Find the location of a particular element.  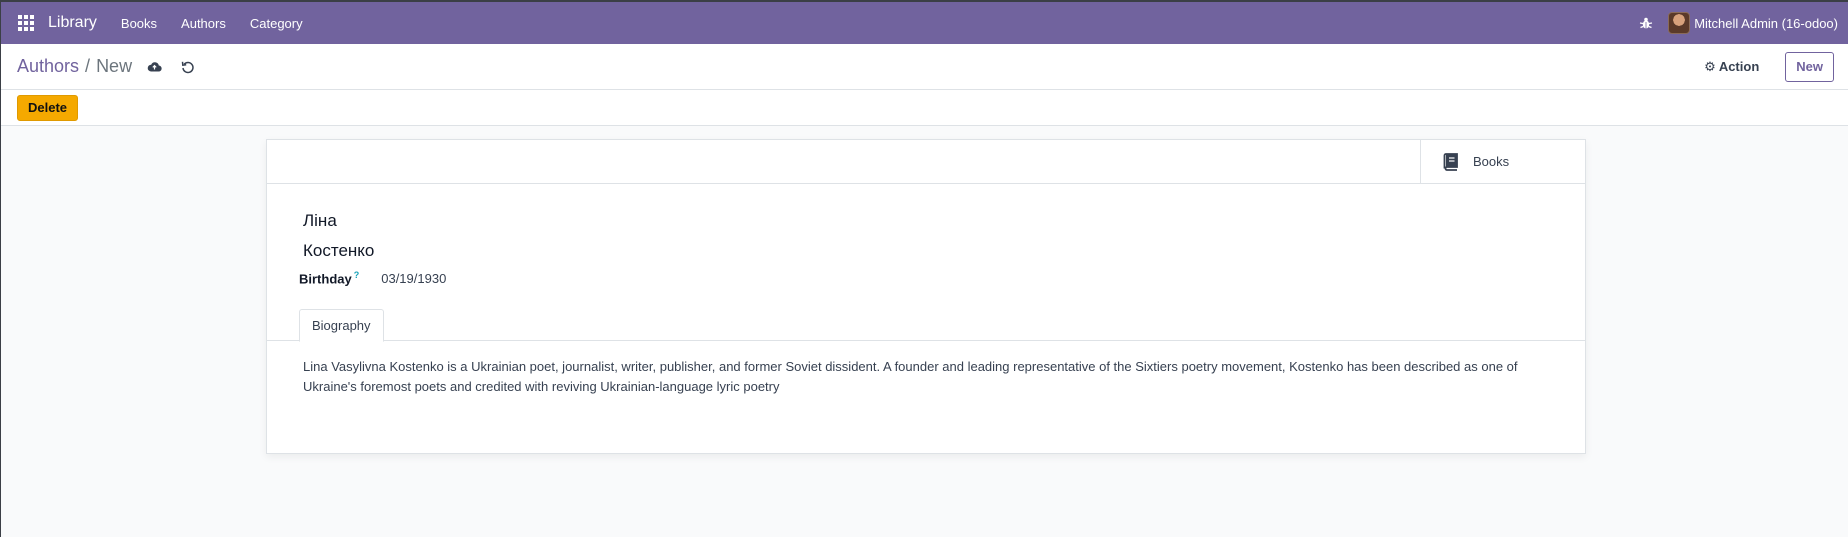

birthday-label: Birthday? is located at coordinates (329, 278).